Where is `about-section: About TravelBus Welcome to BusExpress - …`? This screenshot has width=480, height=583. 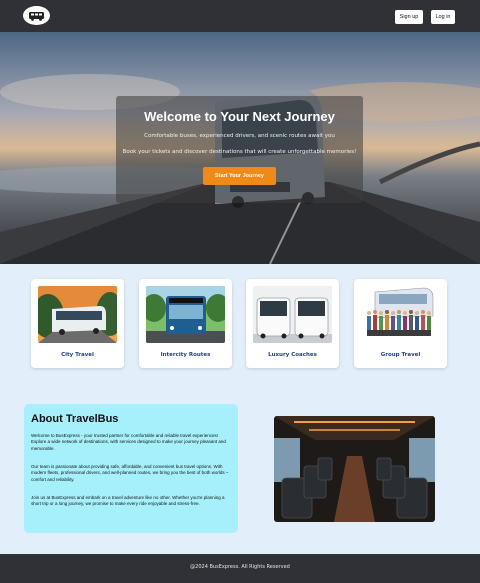
about-section: About TravelBus Welcome to BusExpress - … is located at coordinates (131, 468).